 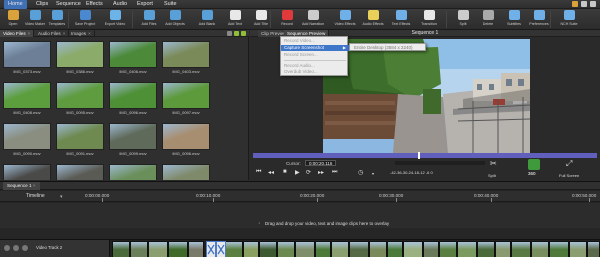 I want to click on menu-home: Home, so click(x=15, y=4).